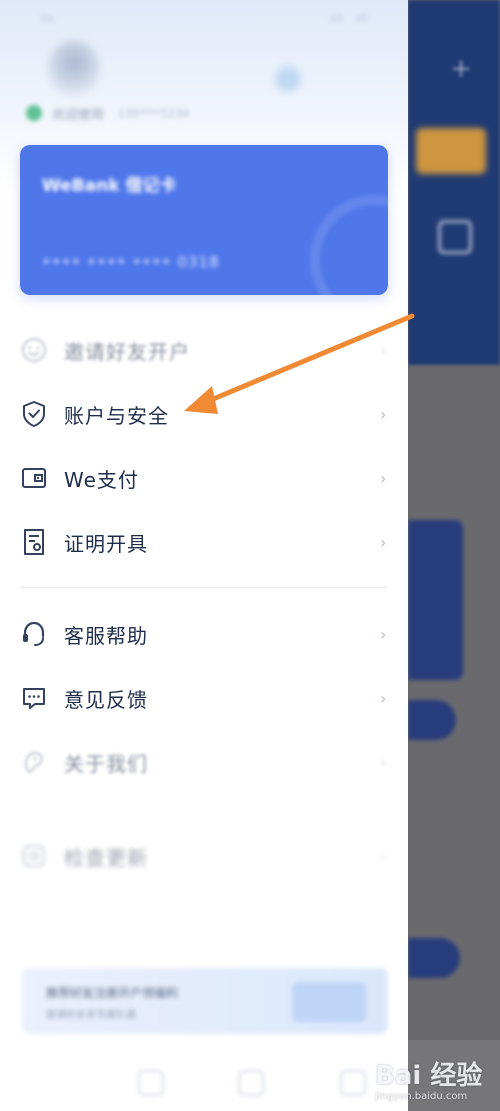 This screenshot has height=1111, width=500. I want to click on watermark-logo: Bai 经验 jingyan.baidu.com, so click(437, 1083).